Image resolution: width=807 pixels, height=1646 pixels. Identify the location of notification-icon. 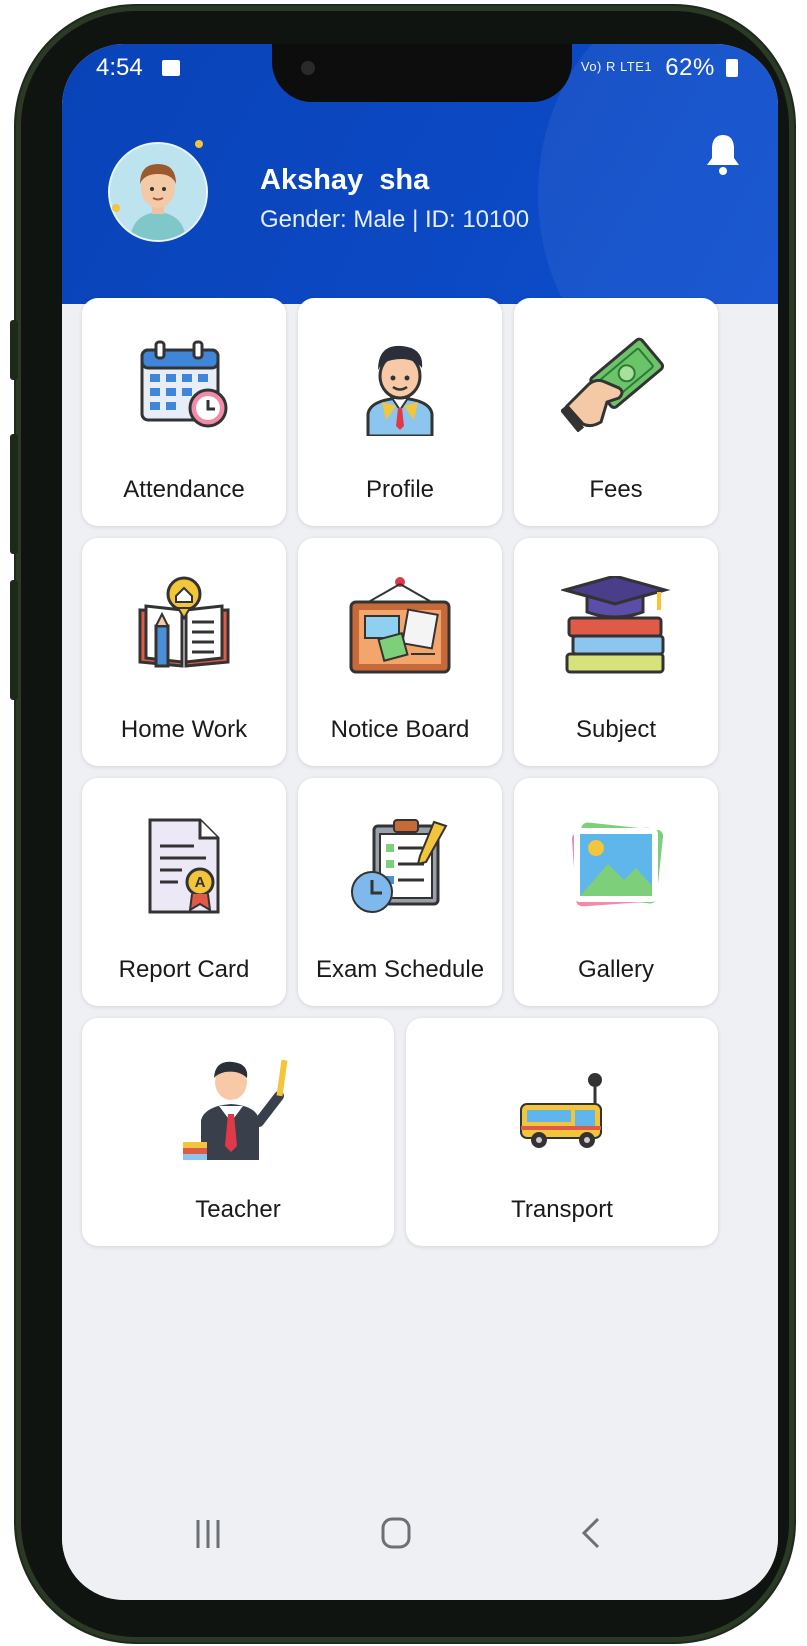
(171, 68).